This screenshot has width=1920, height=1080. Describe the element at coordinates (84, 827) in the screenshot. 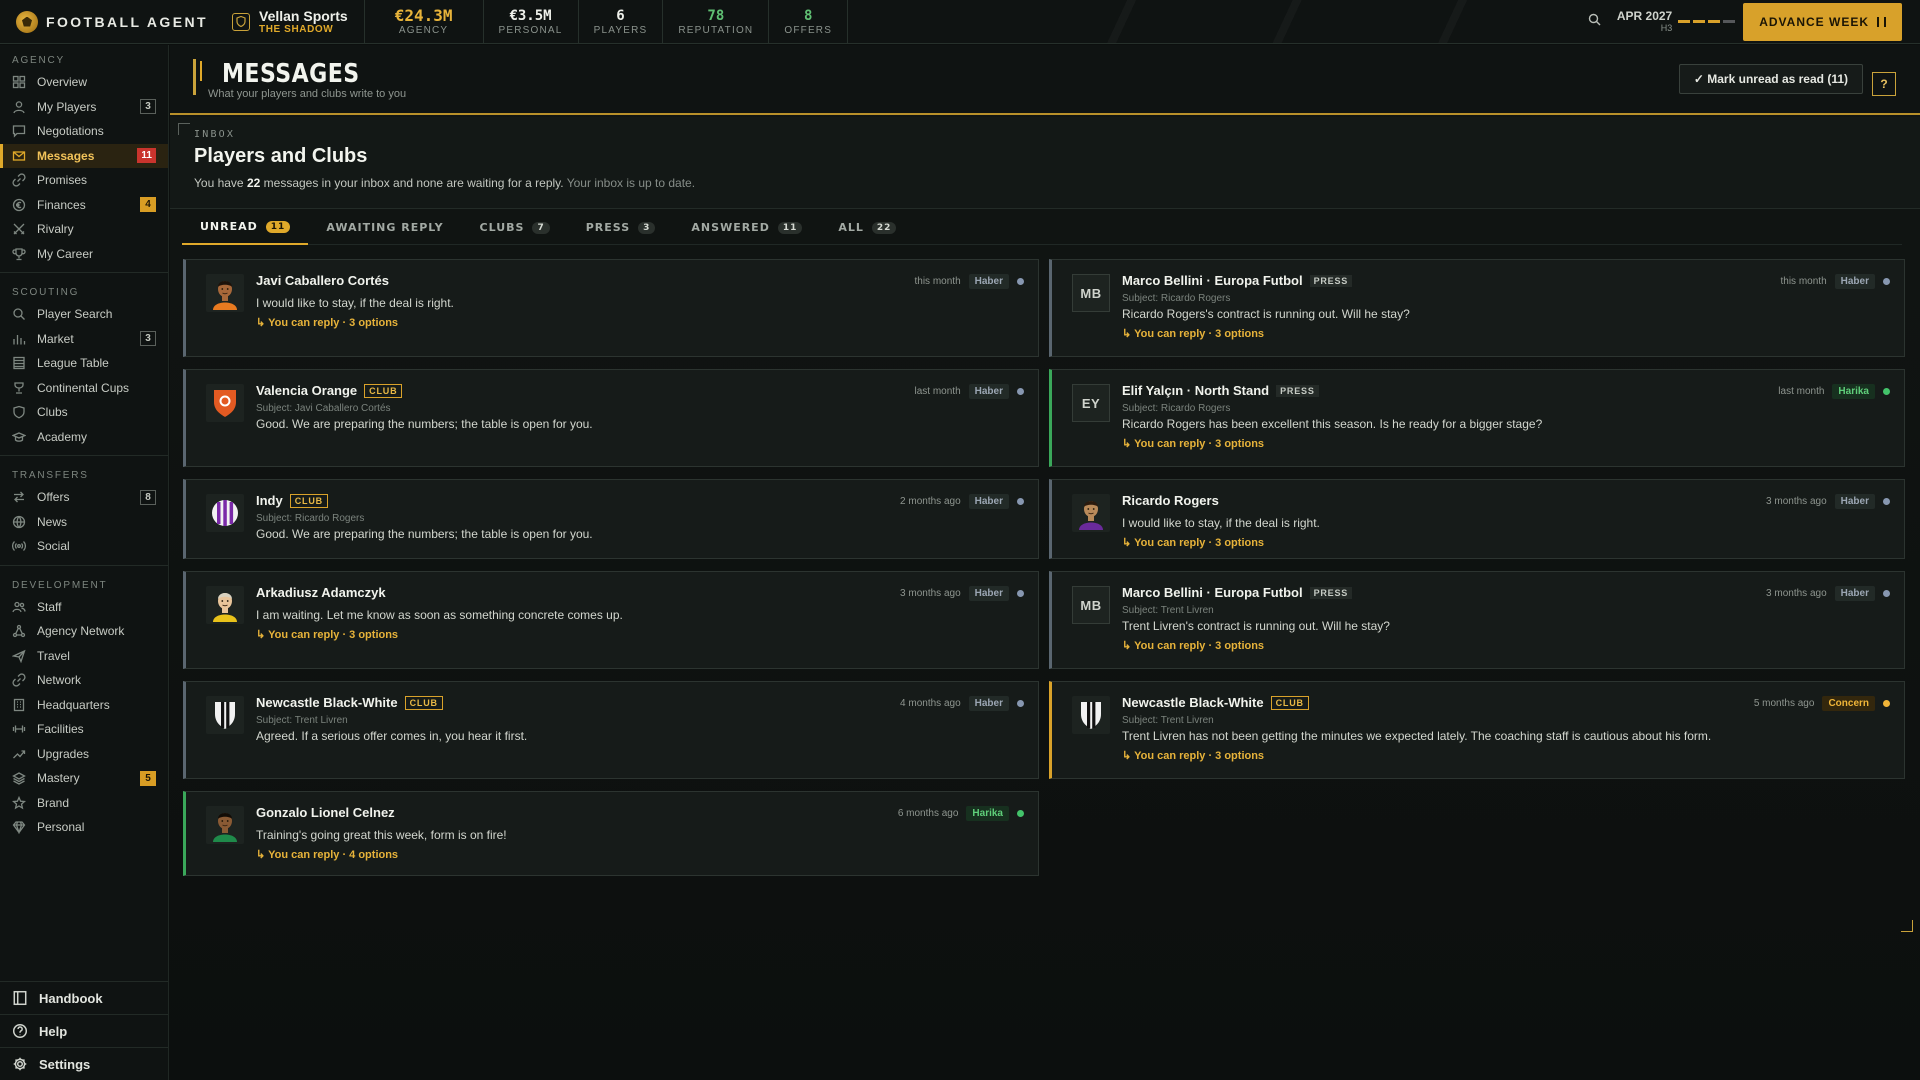

I see `sidebar-item-personal: Personal` at that location.